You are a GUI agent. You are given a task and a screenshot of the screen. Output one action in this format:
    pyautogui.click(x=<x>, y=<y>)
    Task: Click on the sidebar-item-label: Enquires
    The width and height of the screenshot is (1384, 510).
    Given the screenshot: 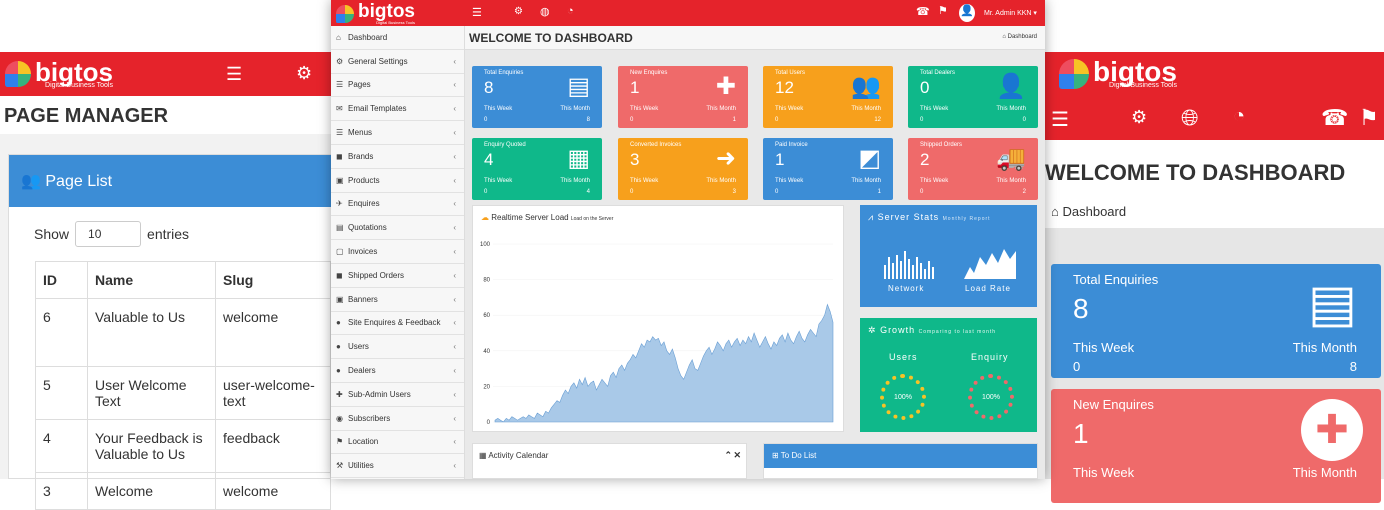 What is the action you would take?
    pyautogui.click(x=364, y=204)
    